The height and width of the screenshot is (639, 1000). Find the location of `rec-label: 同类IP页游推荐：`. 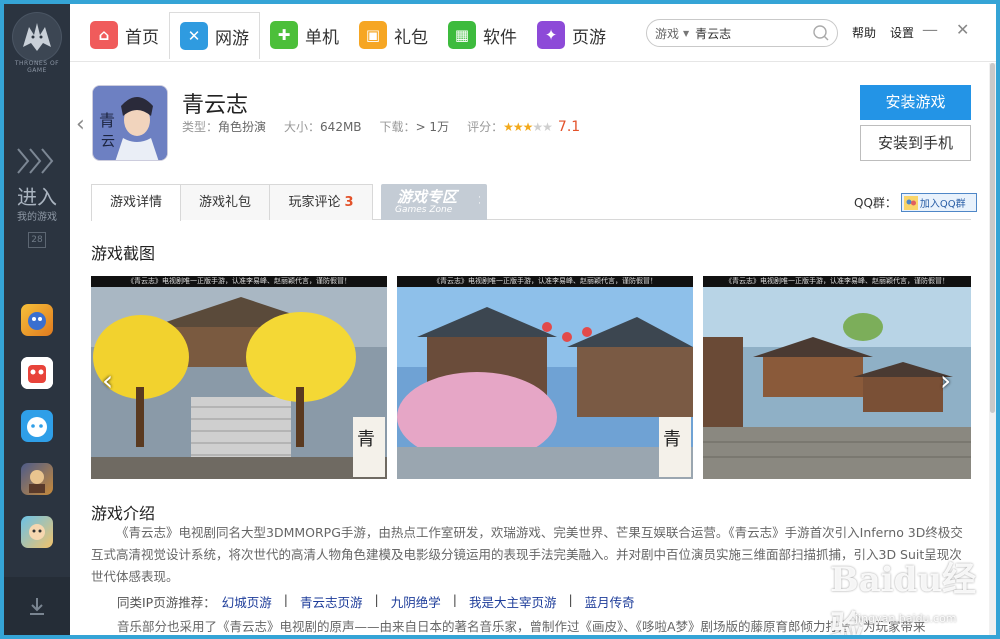

rec-label: 同类IP页游推荐： is located at coordinates (166, 602).